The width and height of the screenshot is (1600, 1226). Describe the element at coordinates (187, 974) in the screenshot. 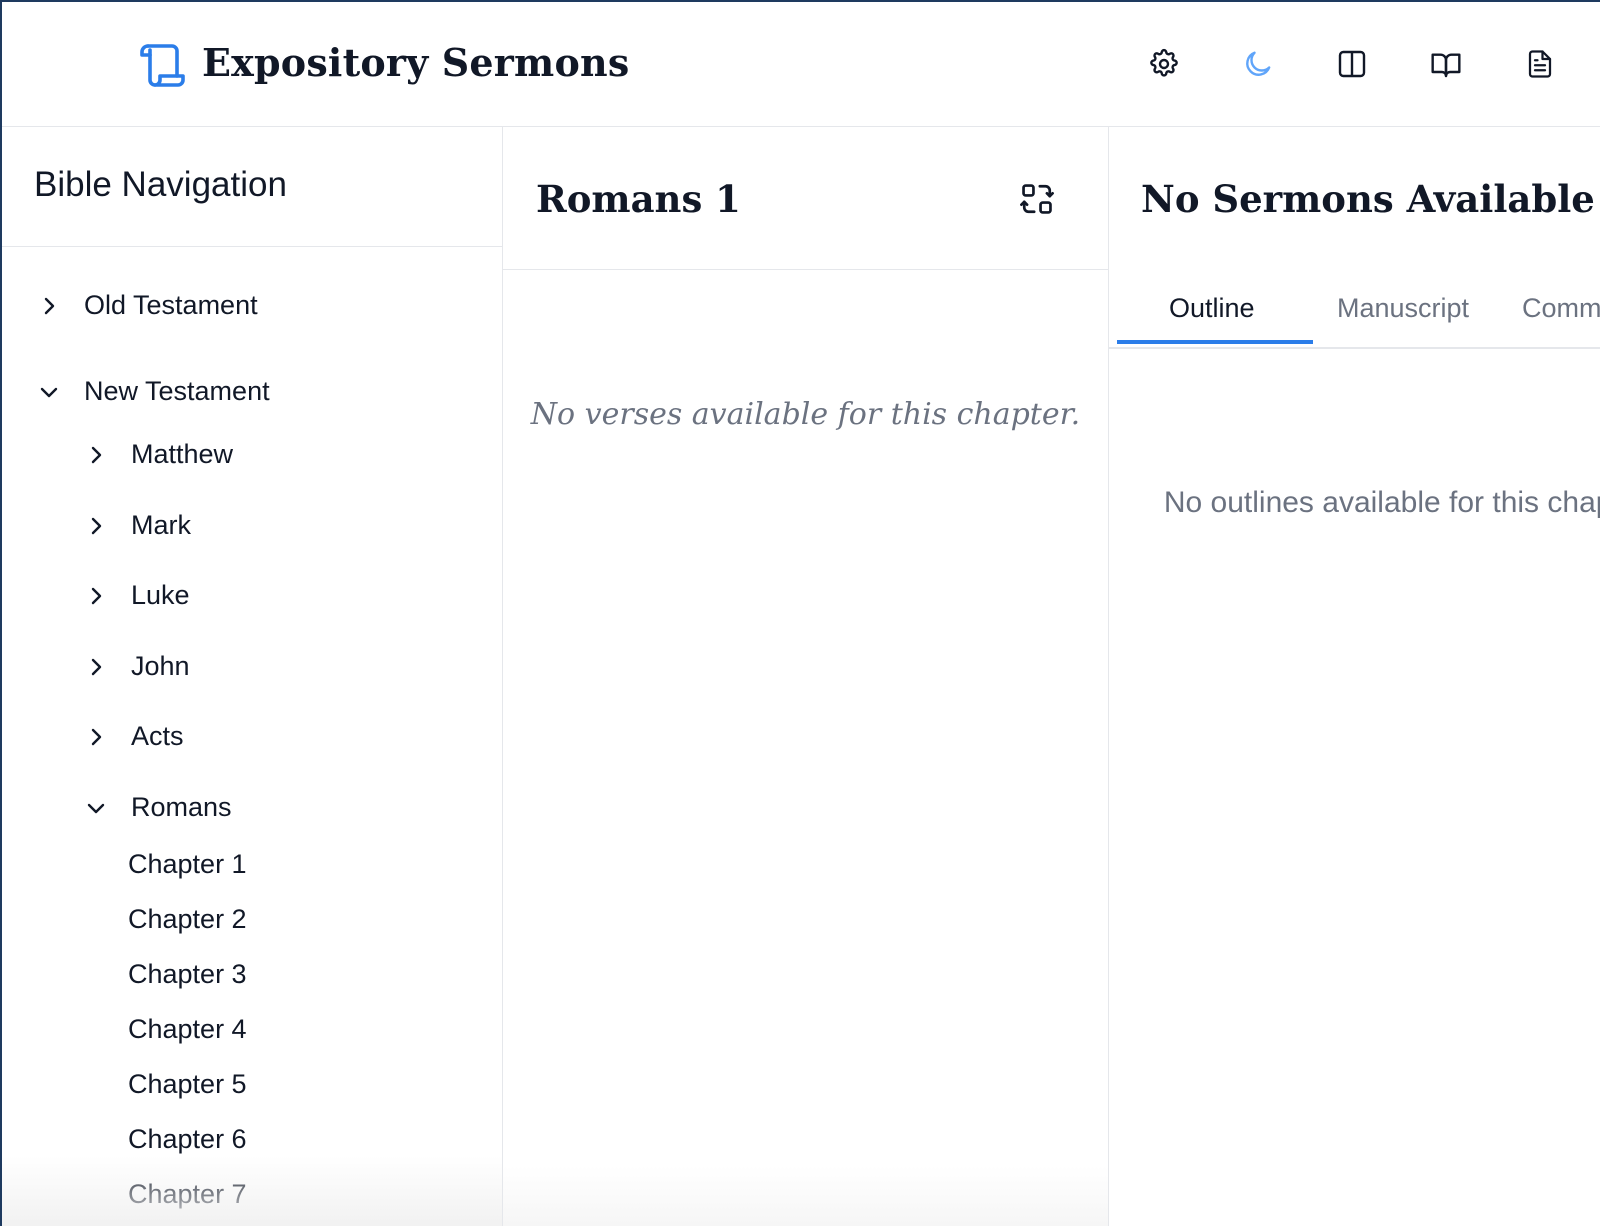

I see `chapter-link-3: Chapter 3` at that location.